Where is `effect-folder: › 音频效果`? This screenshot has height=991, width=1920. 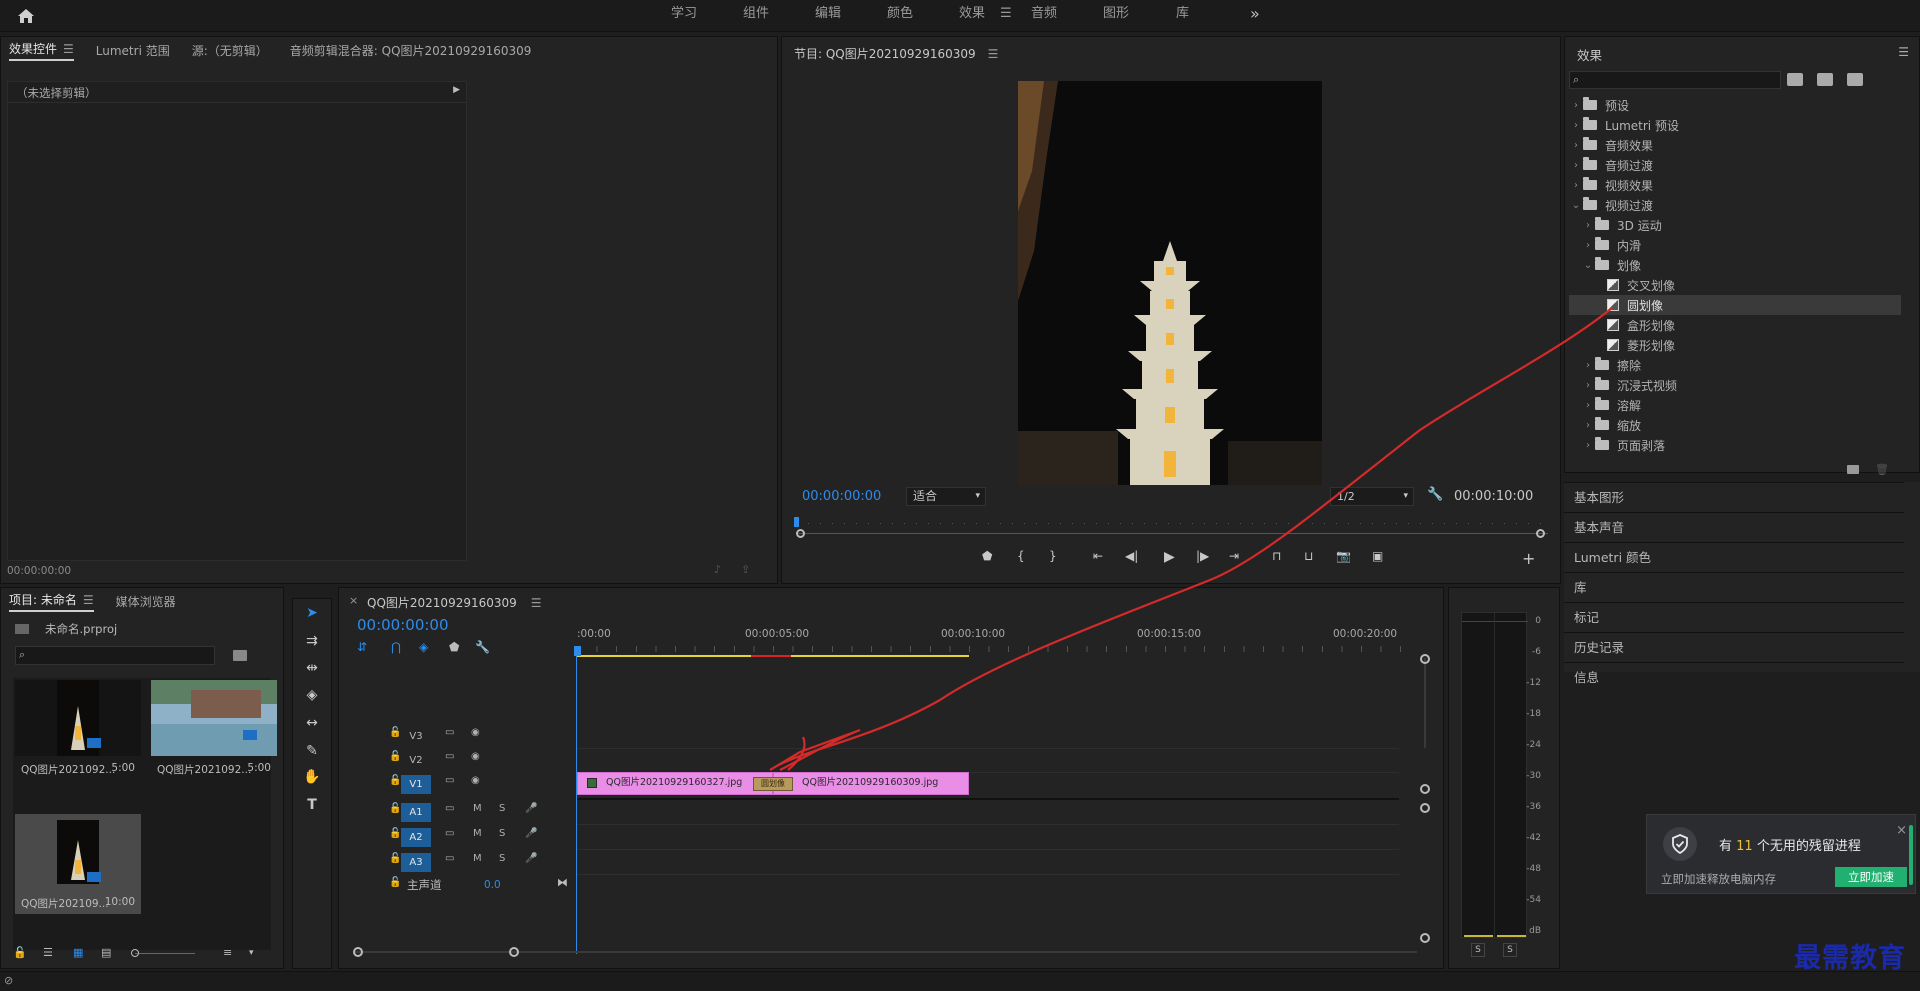
effect-folder: › 音频效果 is located at coordinates (1735, 145).